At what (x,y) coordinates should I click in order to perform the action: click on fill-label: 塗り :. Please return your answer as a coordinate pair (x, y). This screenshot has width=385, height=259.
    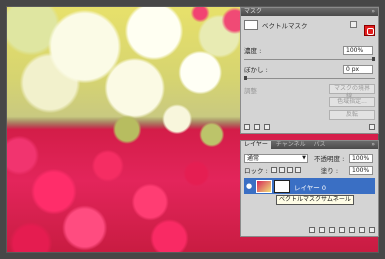
    Looking at the image, I should click on (329, 171).